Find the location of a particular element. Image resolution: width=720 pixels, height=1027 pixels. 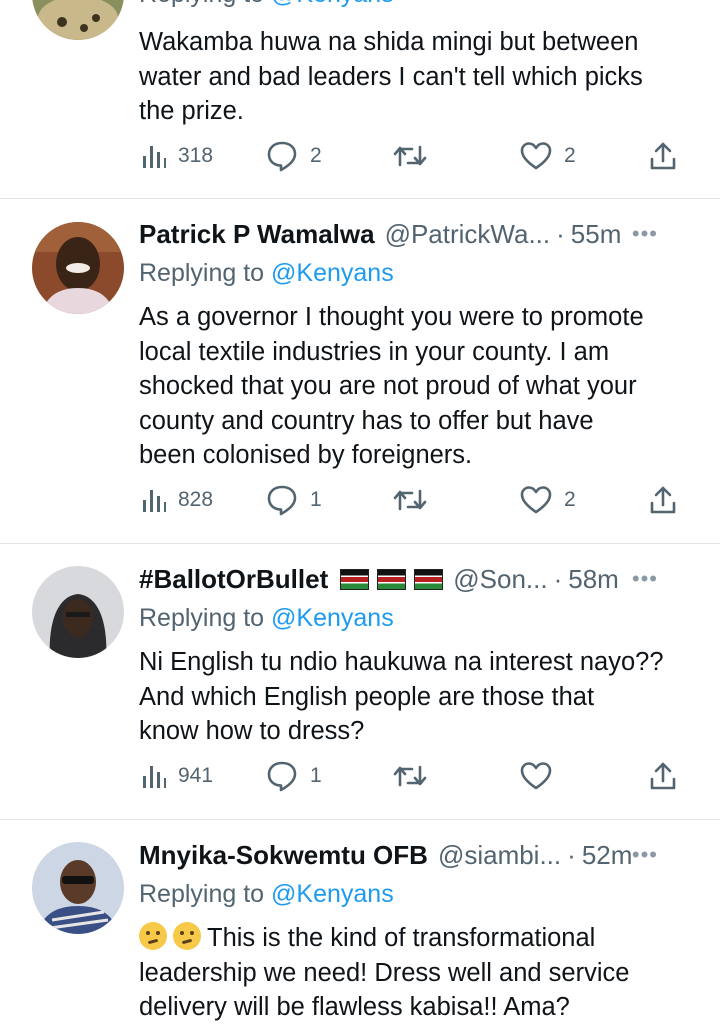

tweet-text-line: Wakamba huwa na shida mingi but between is located at coordinates (389, 42).